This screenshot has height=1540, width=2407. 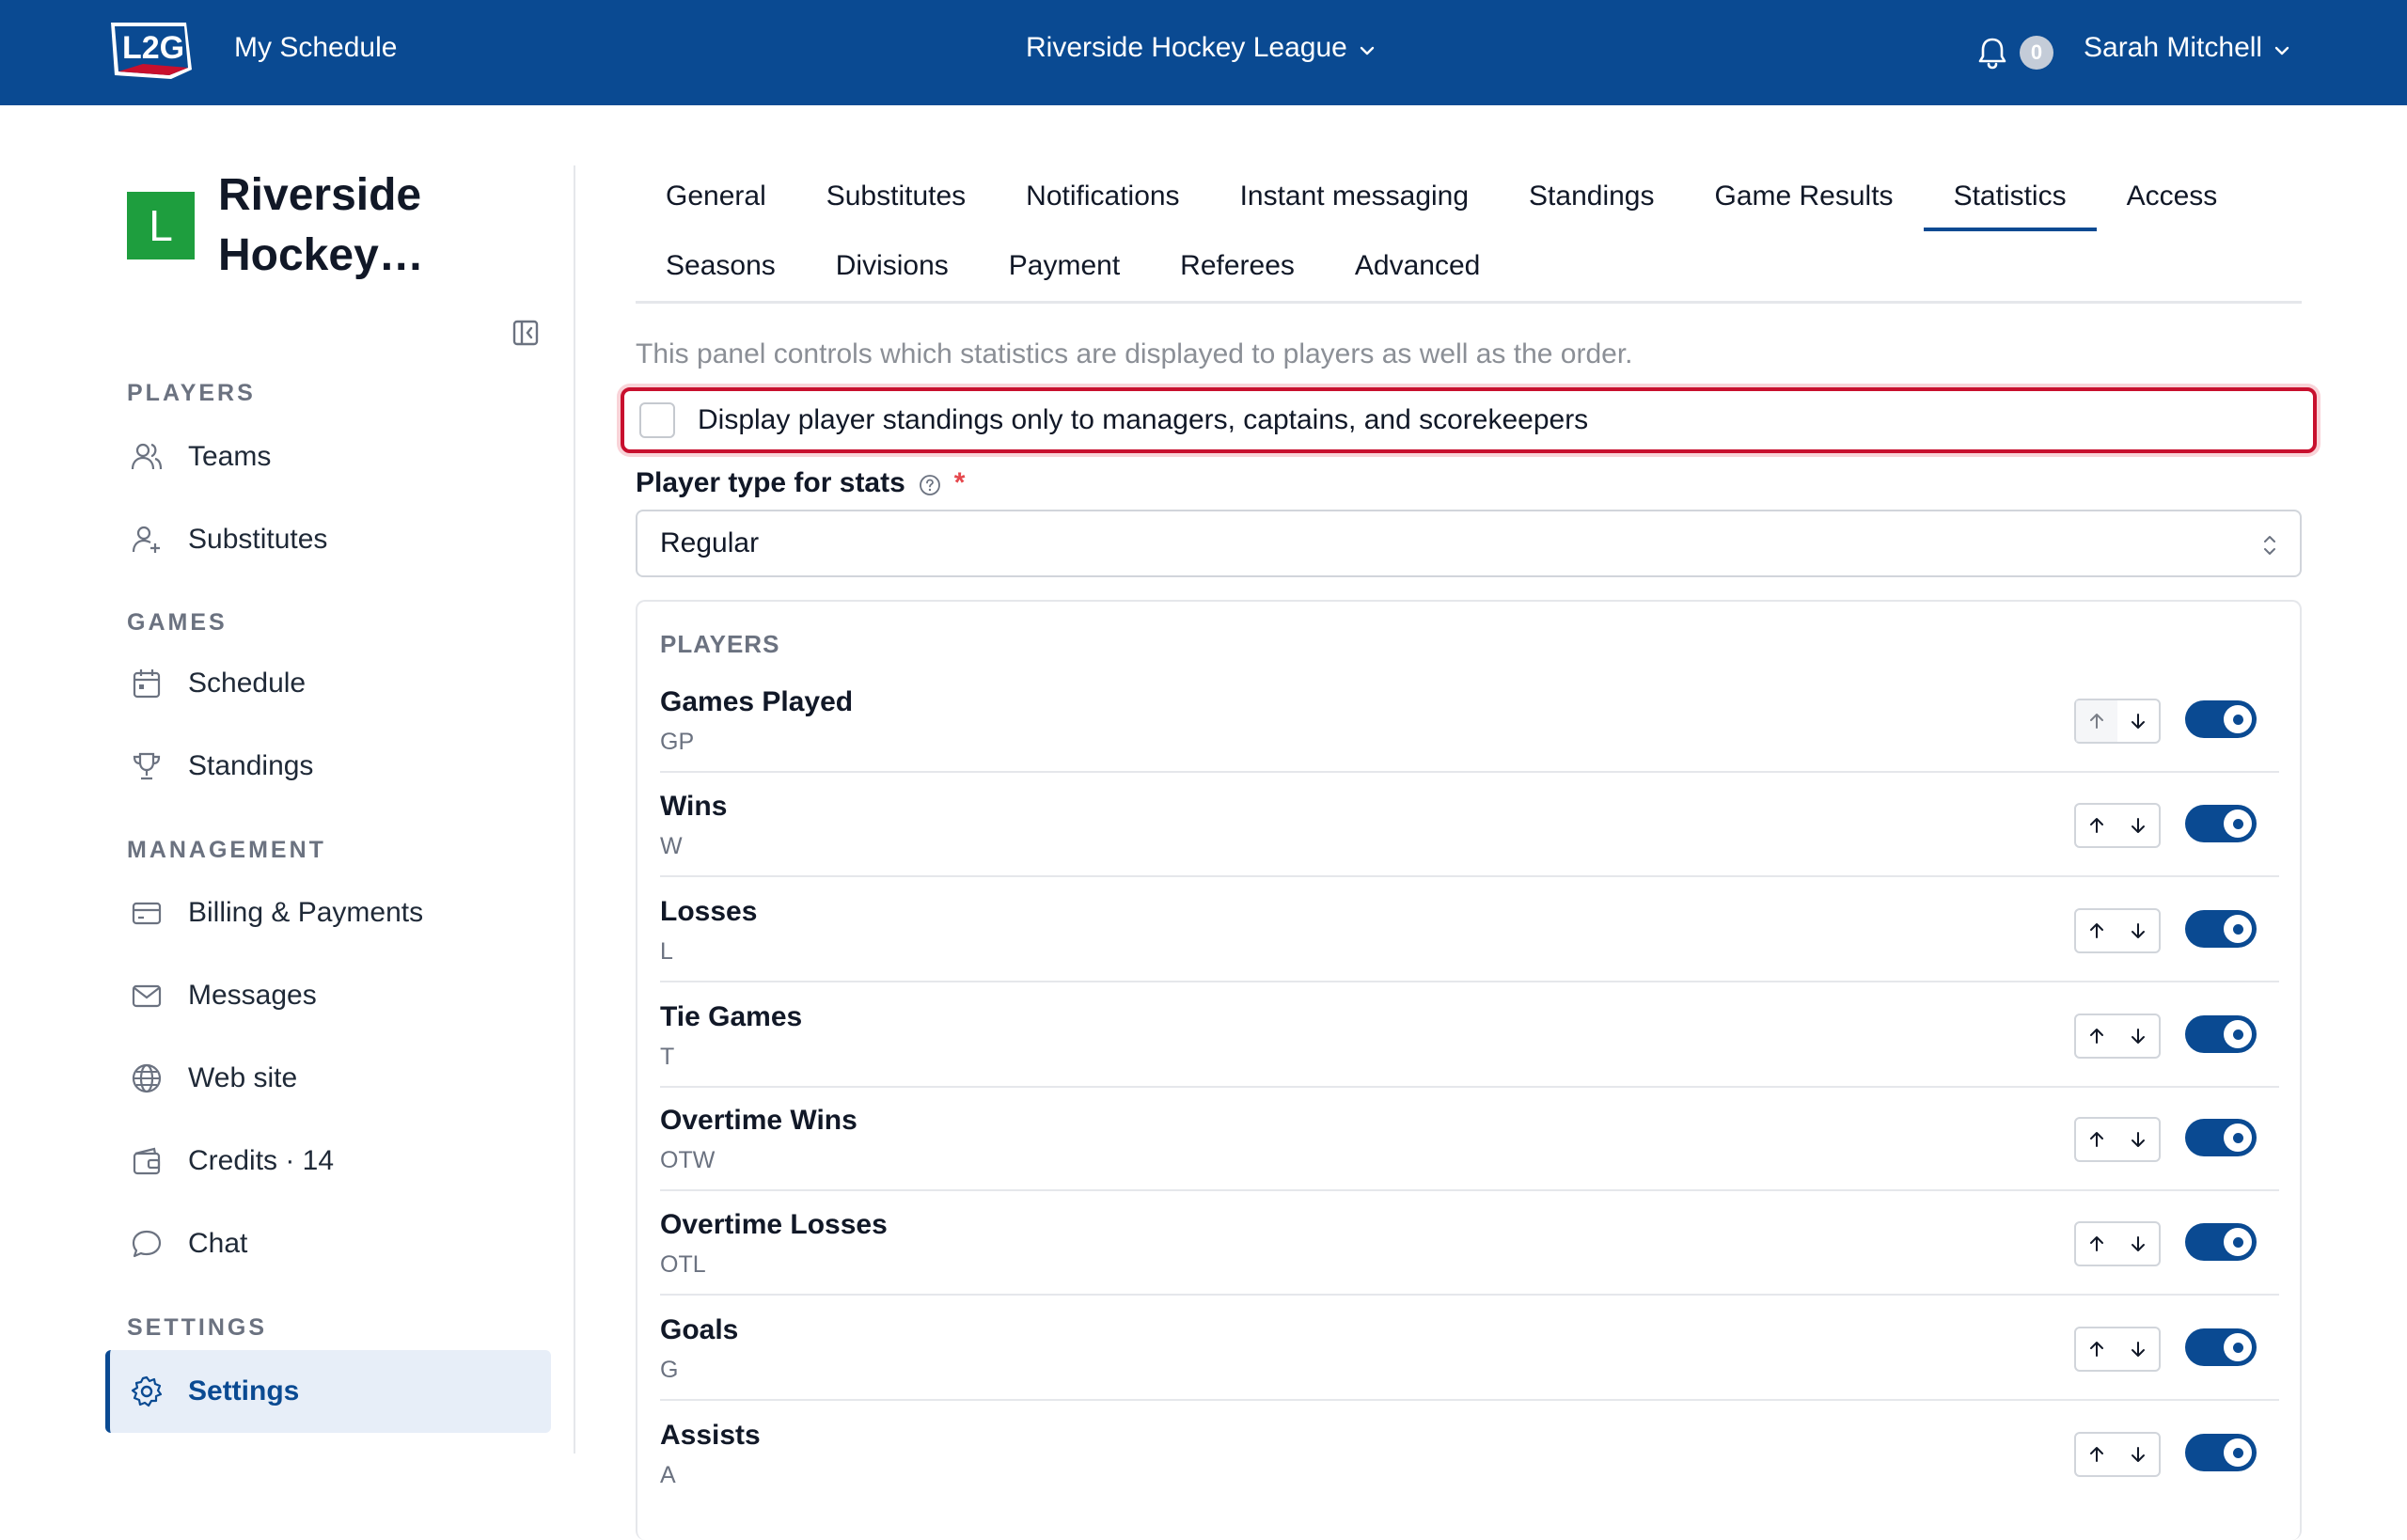 What do you see at coordinates (677, 742) in the screenshot?
I see `stat-abbreviation: GP` at bounding box center [677, 742].